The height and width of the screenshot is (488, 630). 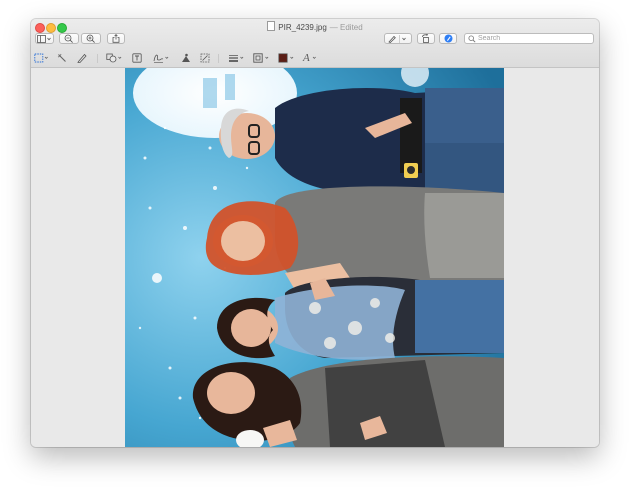 What do you see at coordinates (302, 27) in the screenshot?
I see `filename: PIR_4239.jpg` at bounding box center [302, 27].